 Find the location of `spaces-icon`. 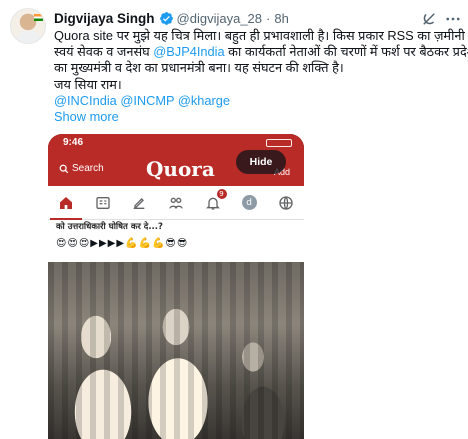

spaces-icon is located at coordinates (176, 203).